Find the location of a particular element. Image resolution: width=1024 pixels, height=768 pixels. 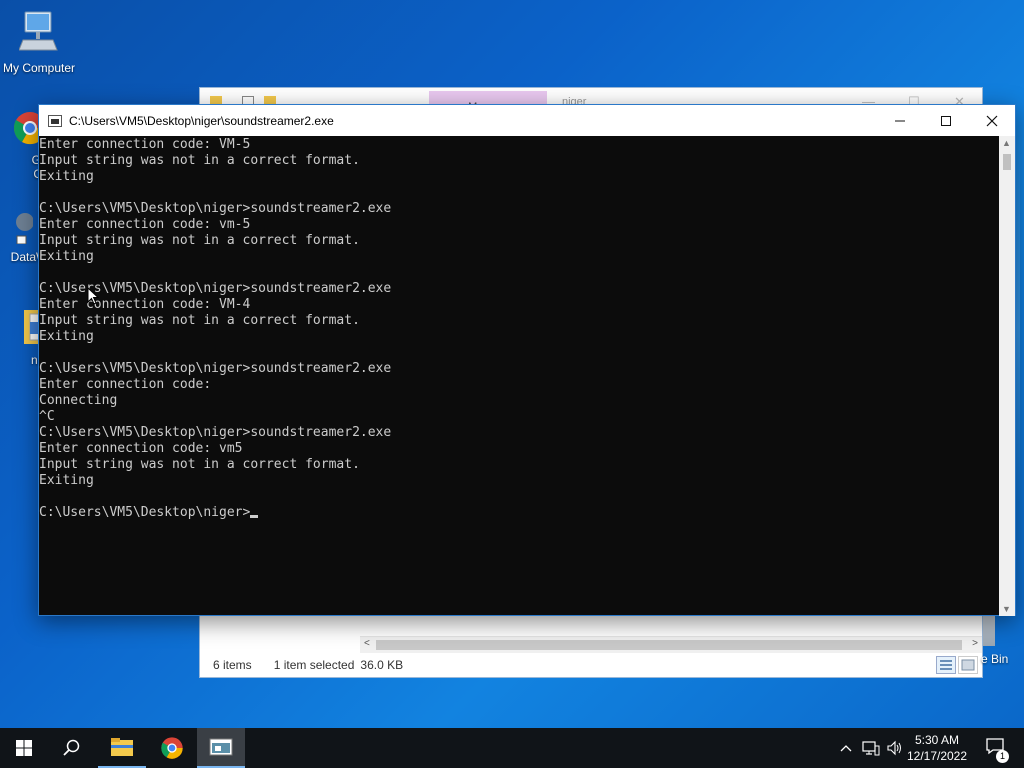

text-cursor is located at coordinates (254, 516).